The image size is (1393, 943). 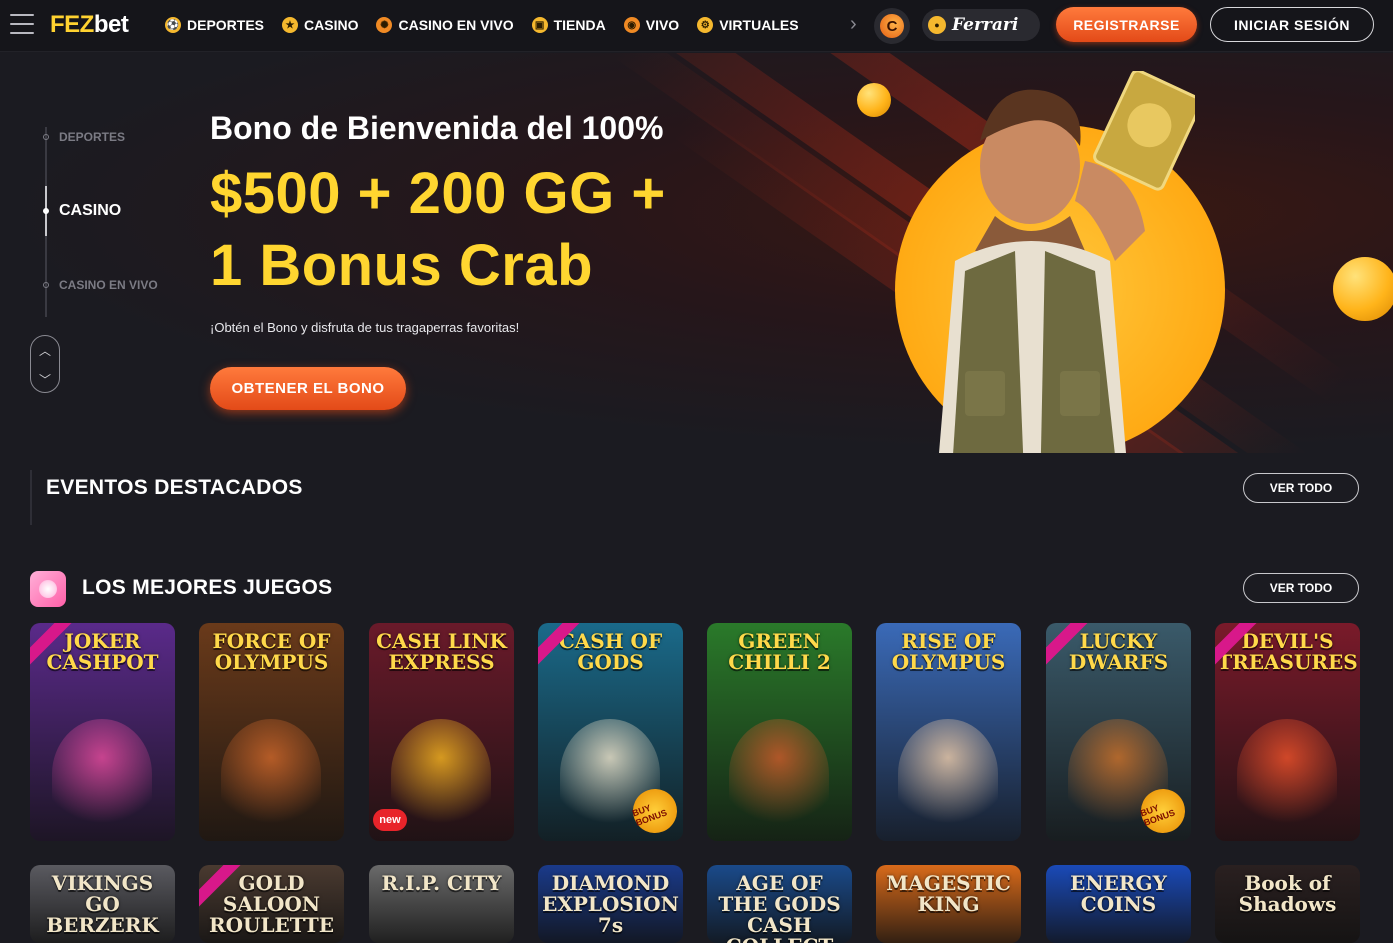 I want to click on best-games-icon, so click(x=48, y=589).